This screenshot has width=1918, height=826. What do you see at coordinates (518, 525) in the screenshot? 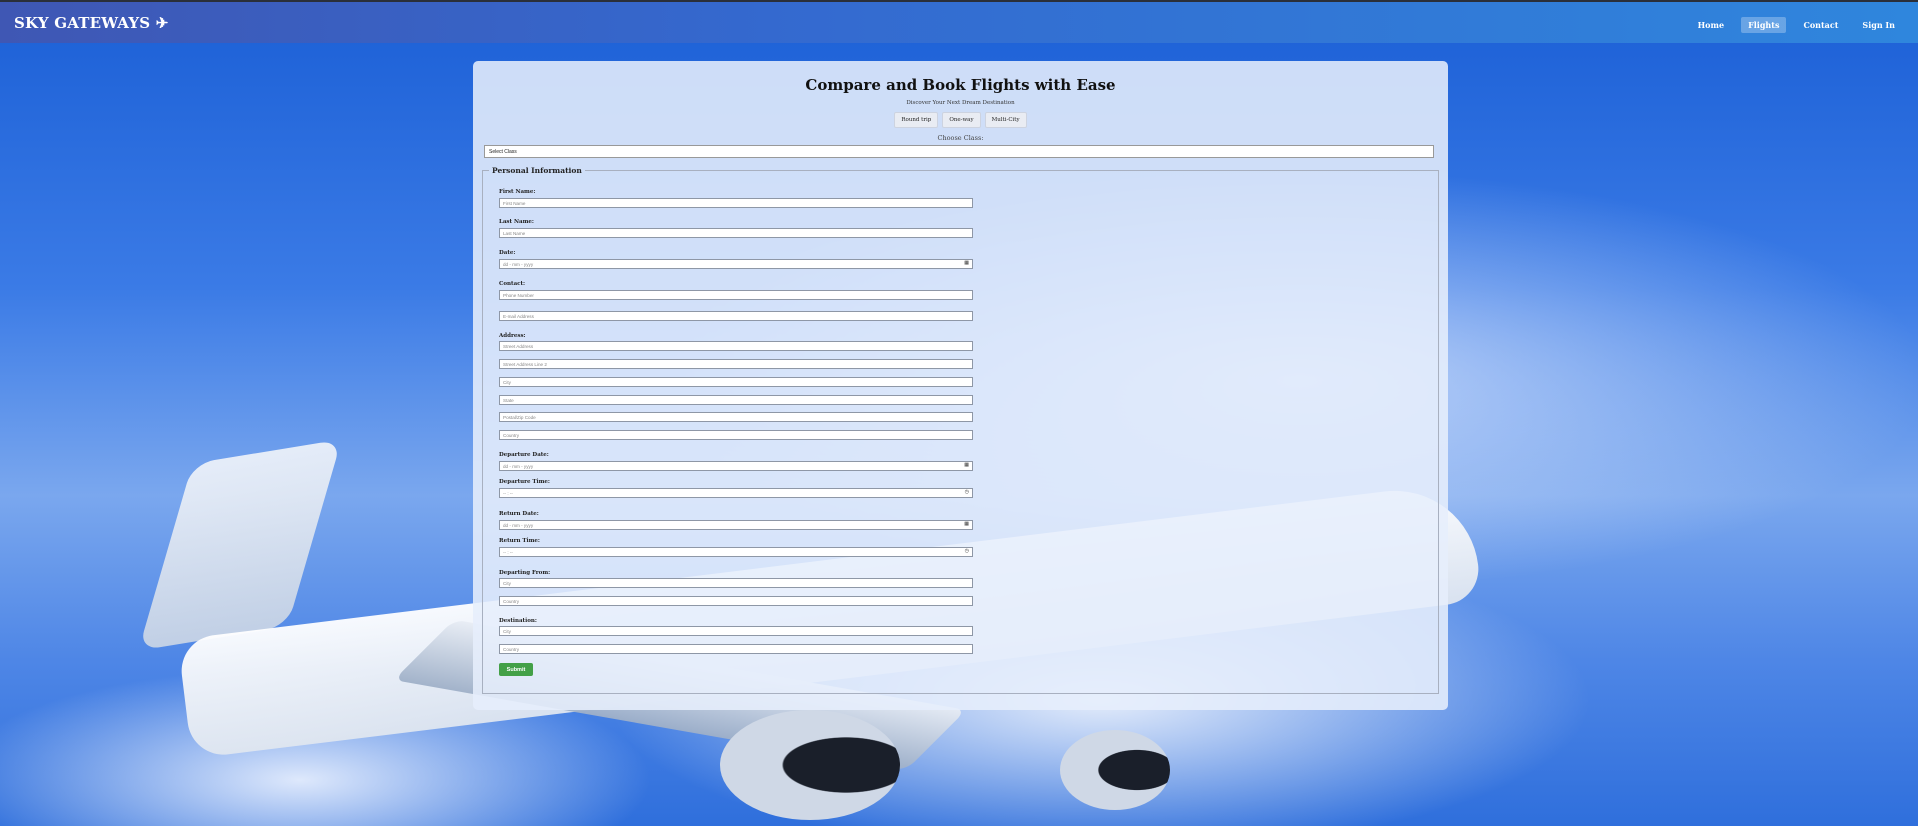
I see `return-date-placeholder: dd - mm - yyyy` at bounding box center [518, 525].